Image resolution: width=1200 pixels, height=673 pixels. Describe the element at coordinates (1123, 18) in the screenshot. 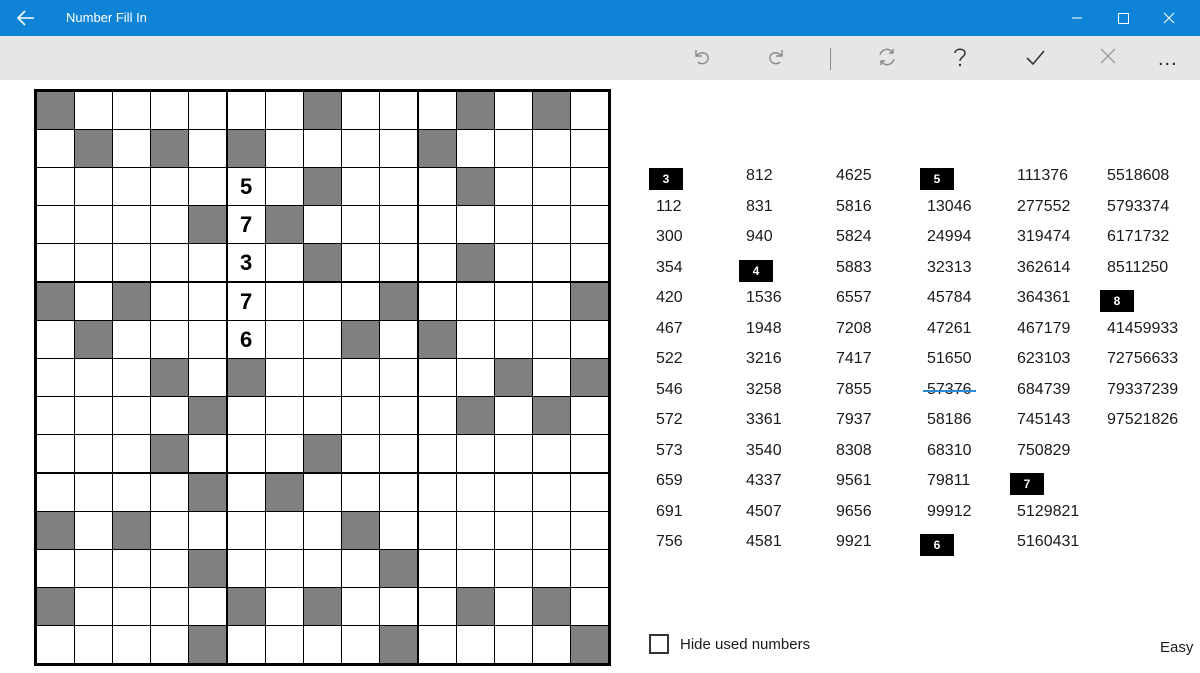

I see `maximize-button` at that location.